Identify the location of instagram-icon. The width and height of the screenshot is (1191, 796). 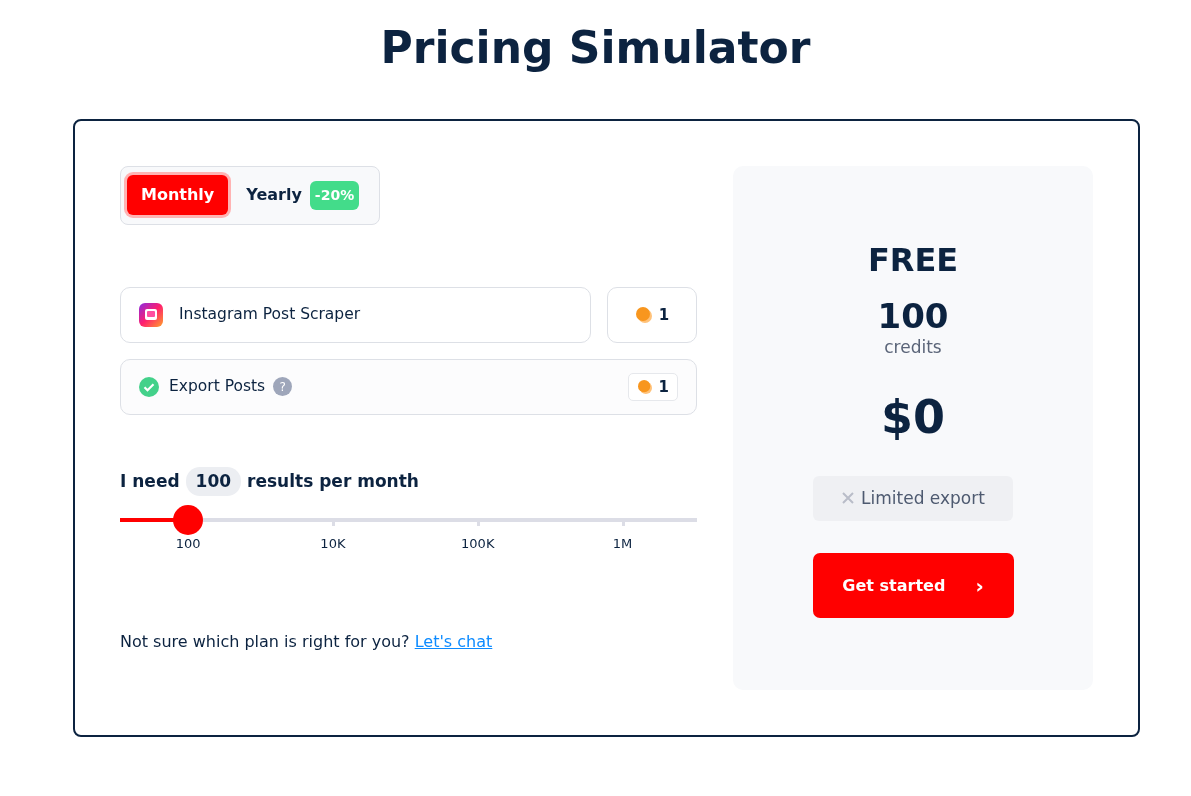
(151, 314).